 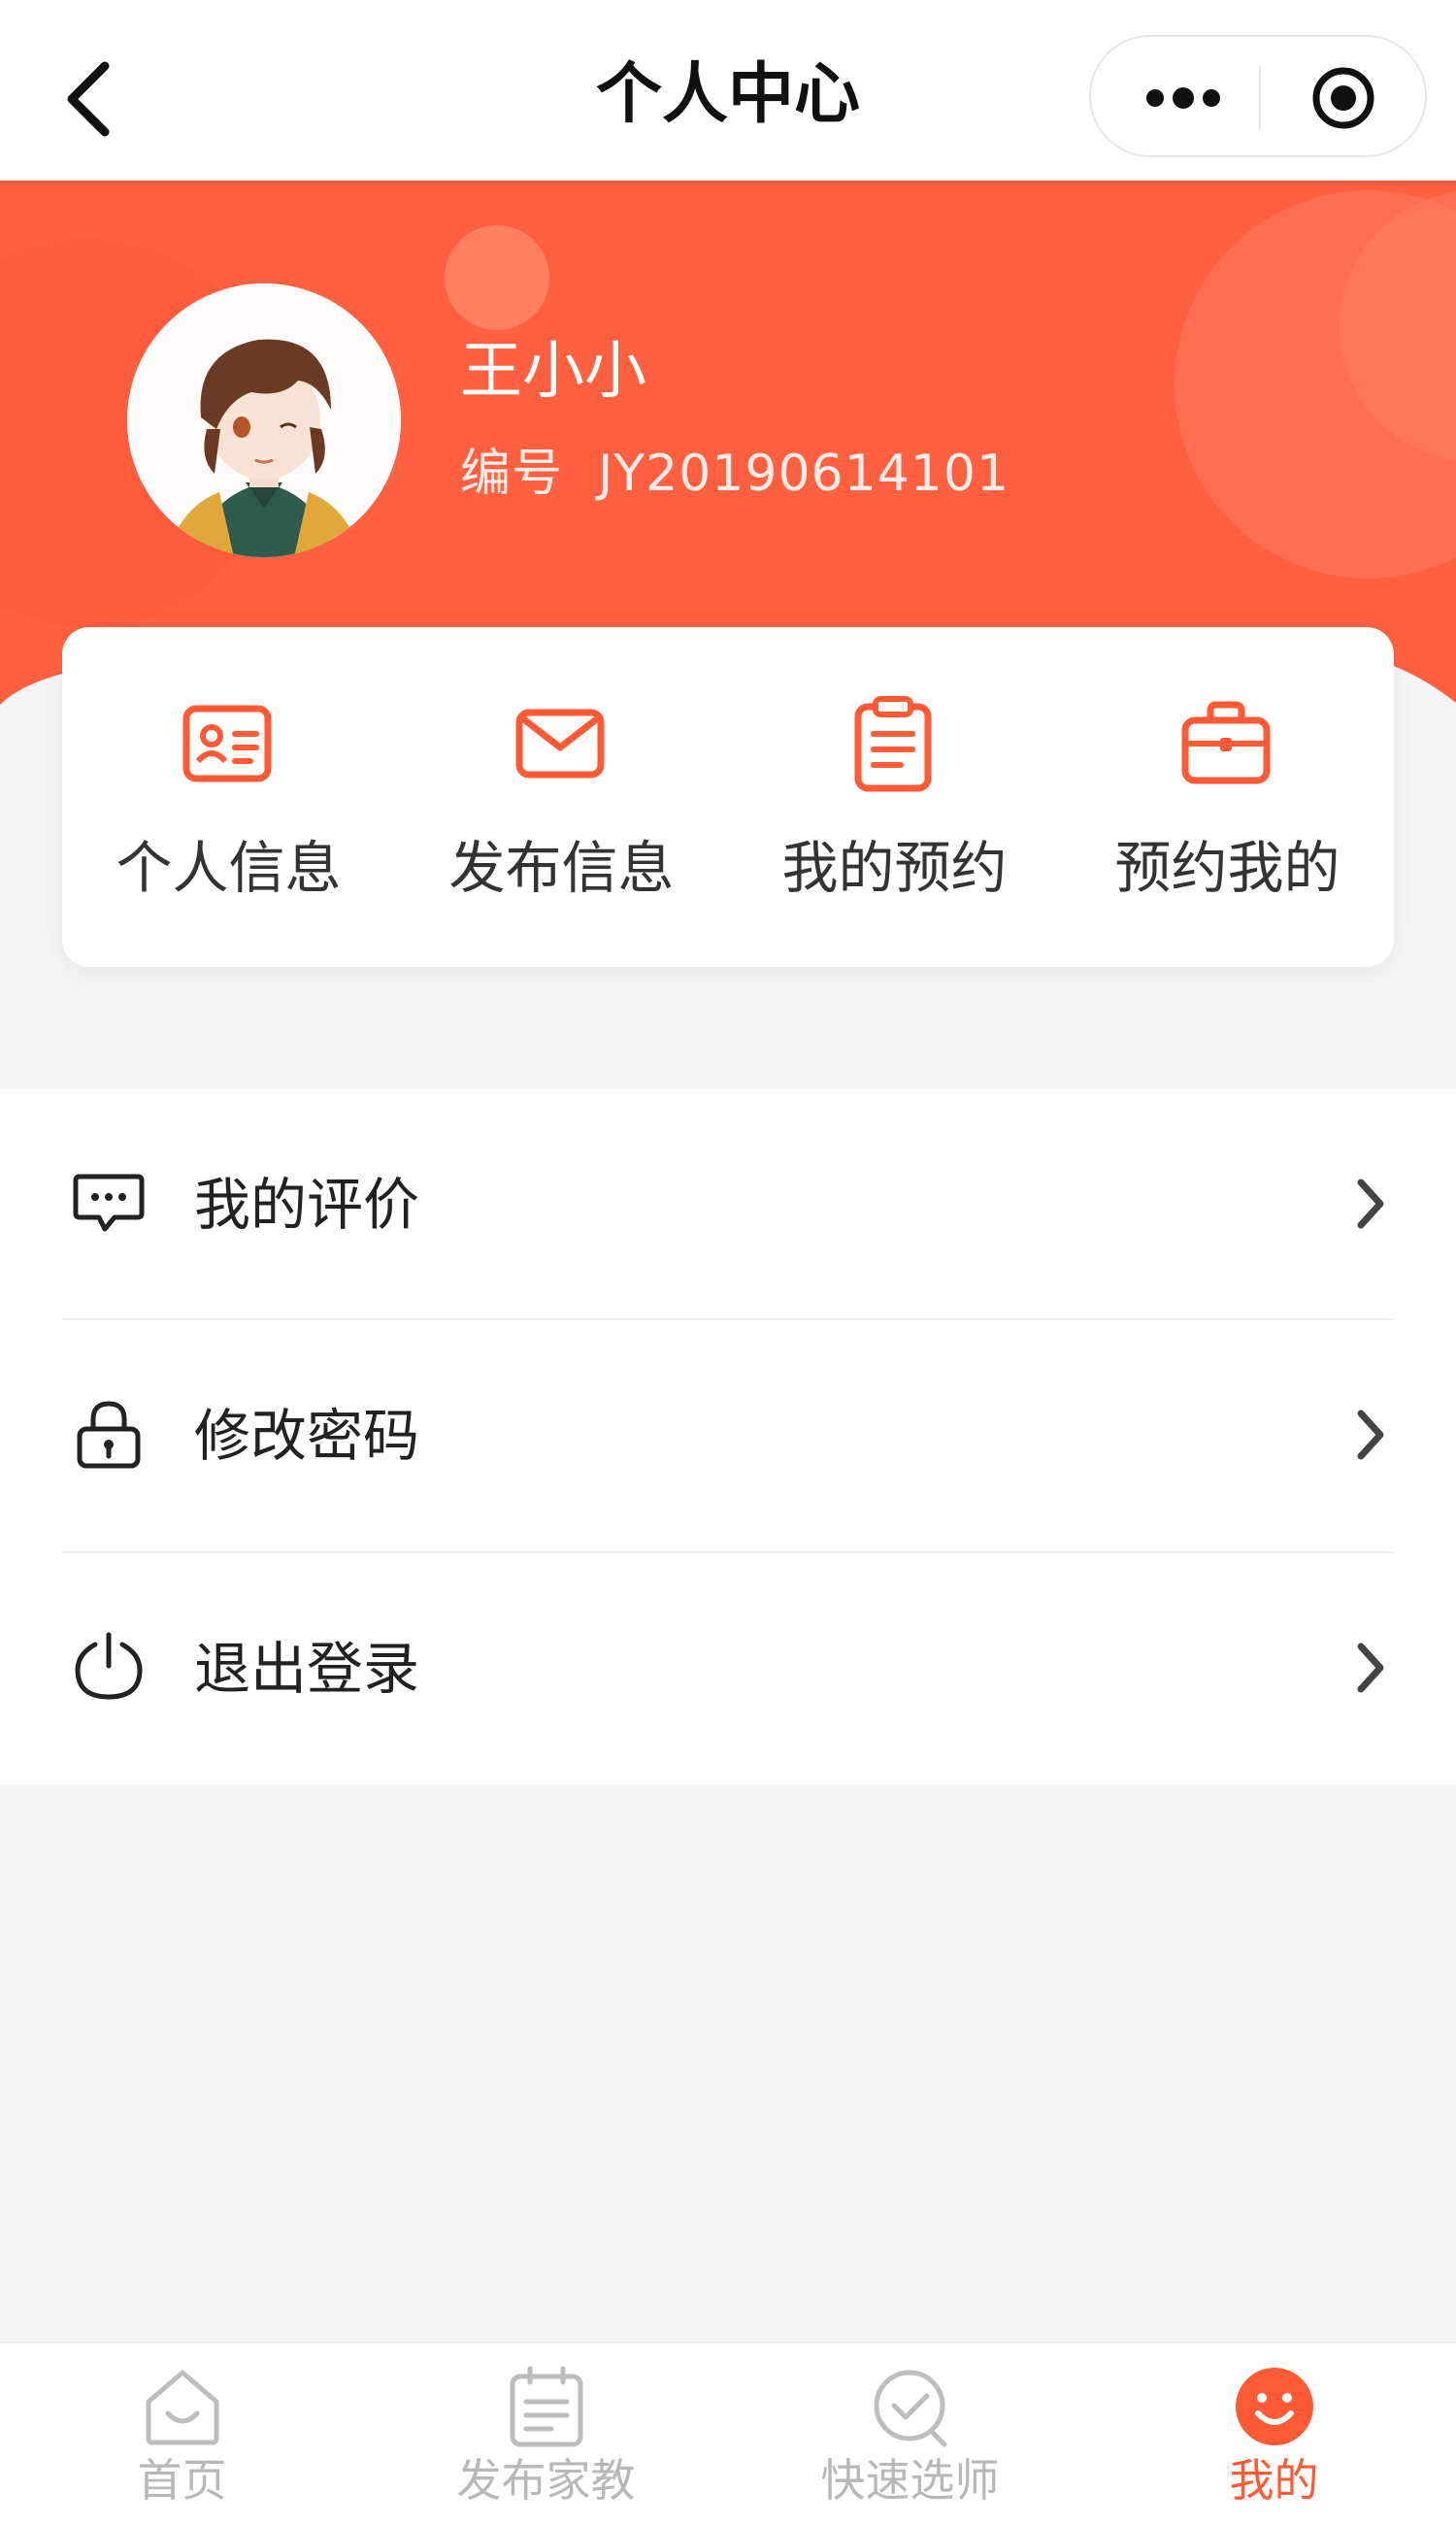 I want to click on tab-label: 发布家教, so click(x=546, y=2480).